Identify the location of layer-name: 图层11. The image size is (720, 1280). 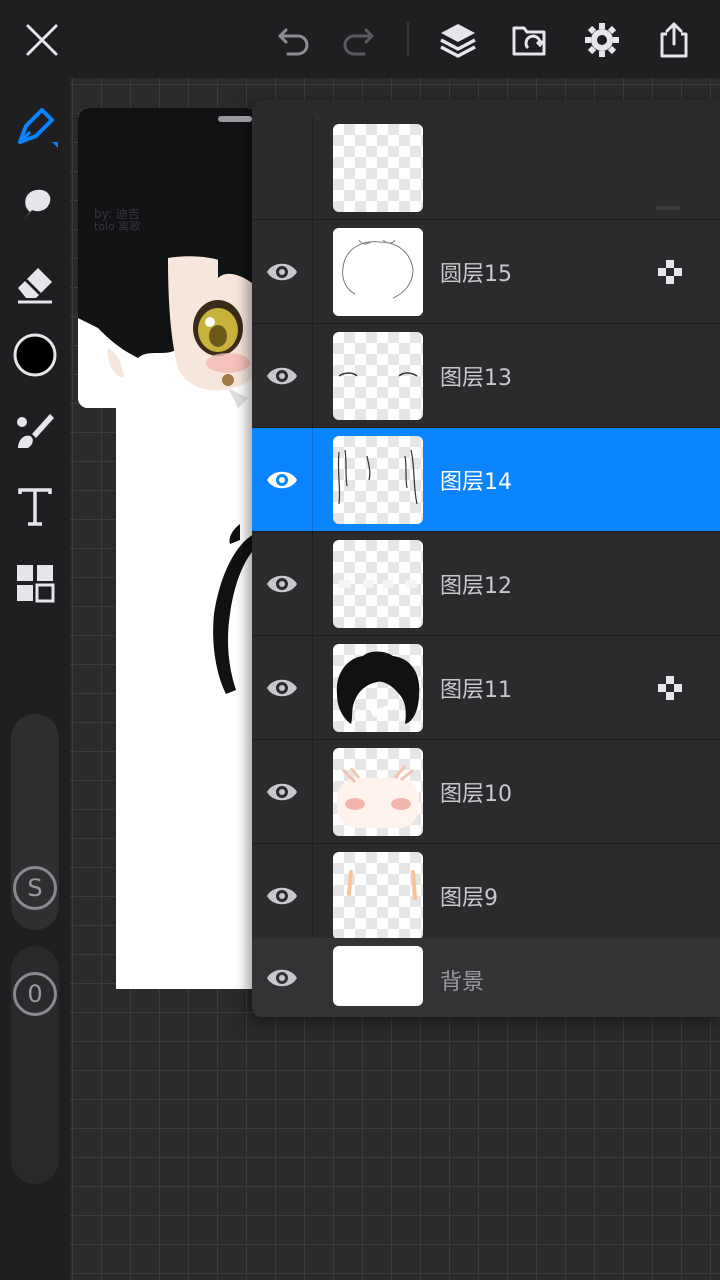
(476, 690).